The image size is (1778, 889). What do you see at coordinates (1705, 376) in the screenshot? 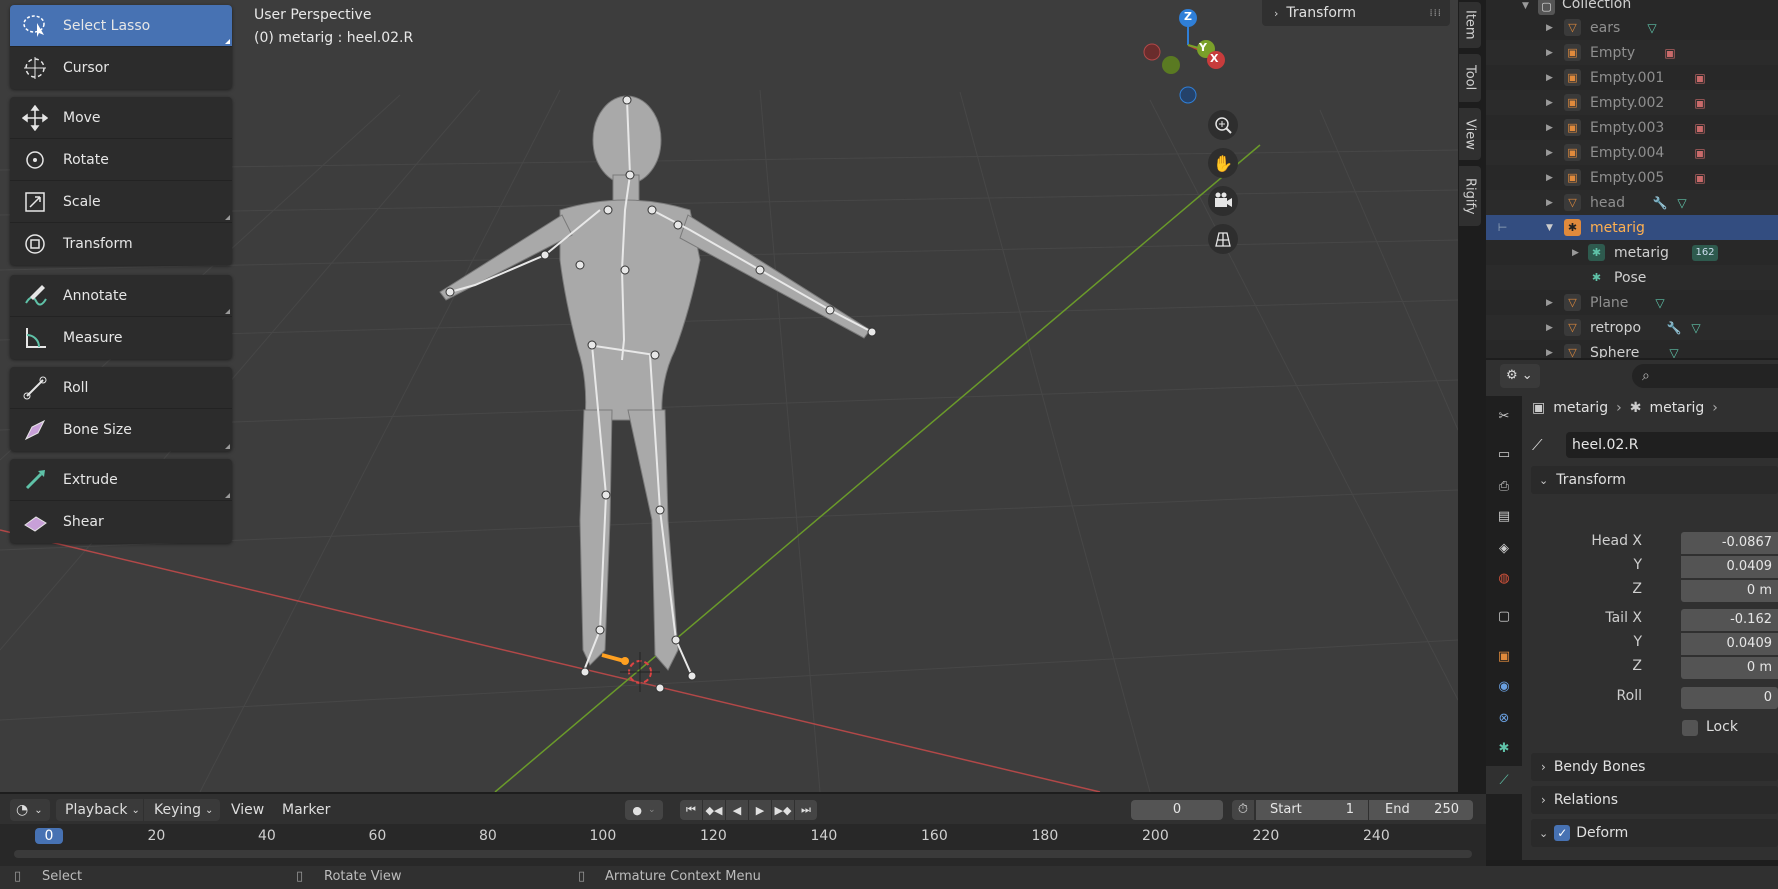
I see `search-input: ⌕` at bounding box center [1705, 376].